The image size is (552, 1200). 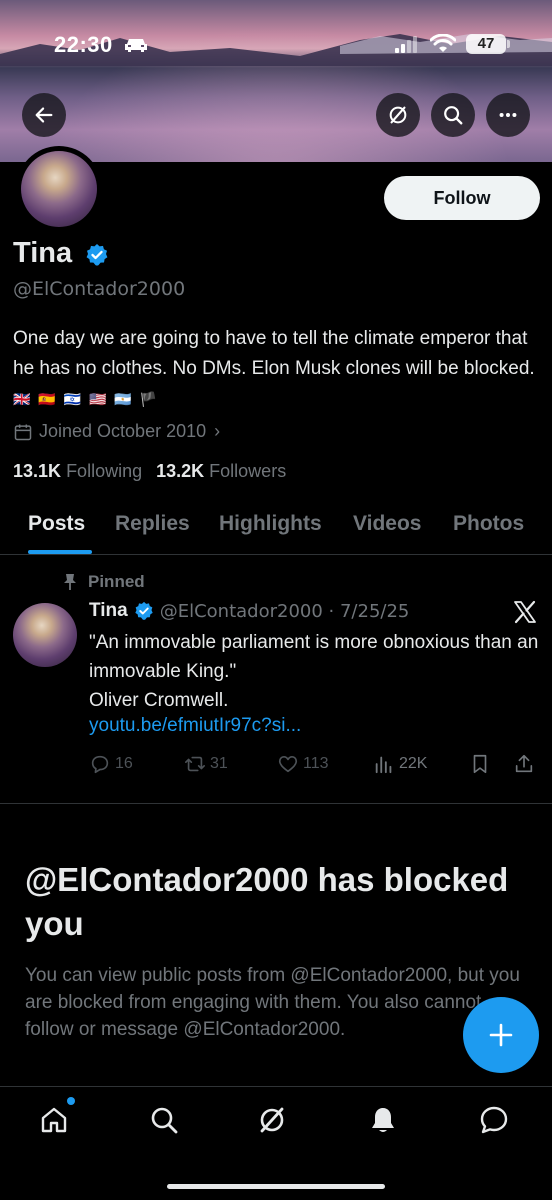 What do you see at coordinates (83, 44) in the screenshot?
I see `status-time: 22:30` at bounding box center [83, 44].